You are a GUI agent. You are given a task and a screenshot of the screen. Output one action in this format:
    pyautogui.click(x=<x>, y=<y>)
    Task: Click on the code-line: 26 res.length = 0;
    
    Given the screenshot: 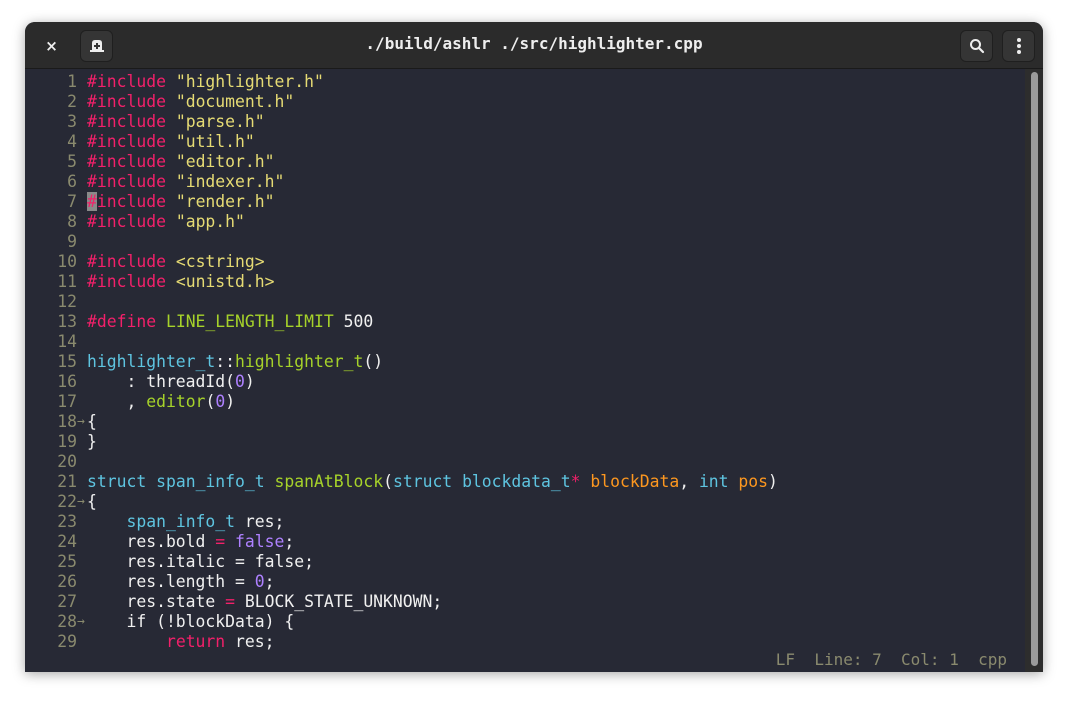 What is the action you would take?
    pyautogui.click(x=525, y=582)
    